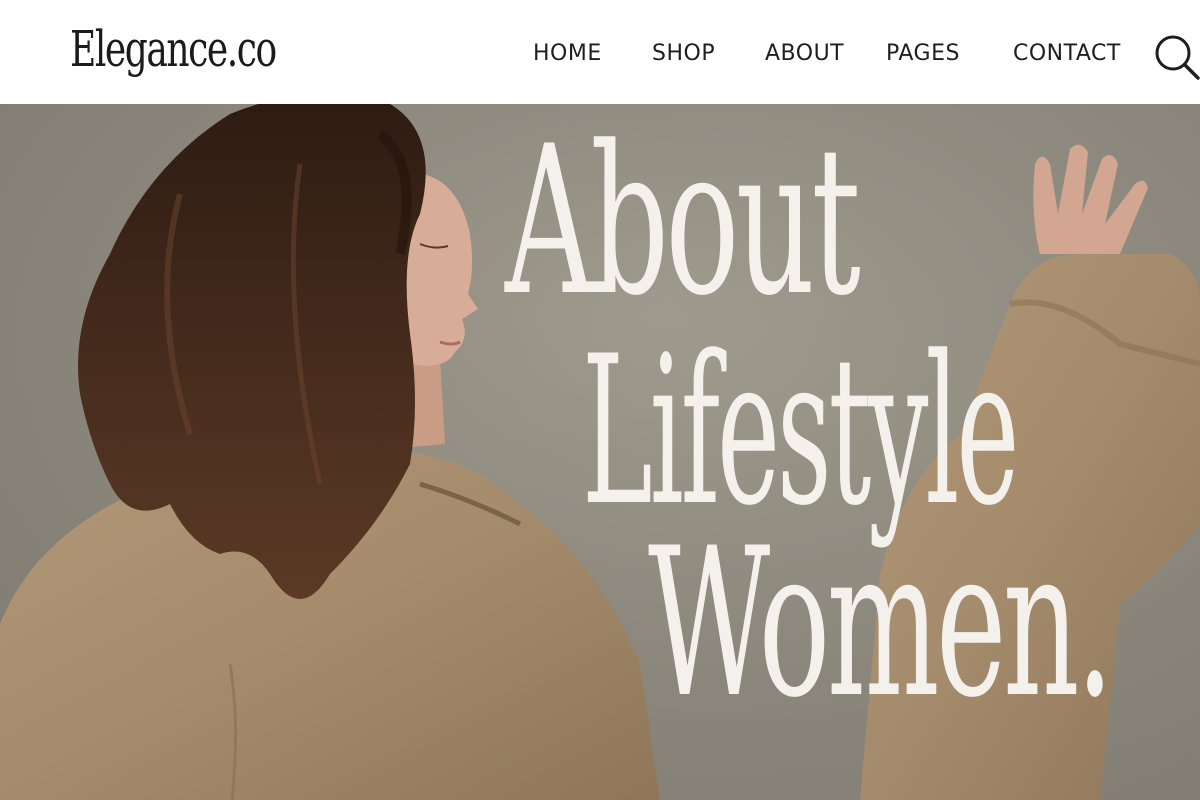  I want to click on nav-pages-link: PAGES, so click(923, 54).